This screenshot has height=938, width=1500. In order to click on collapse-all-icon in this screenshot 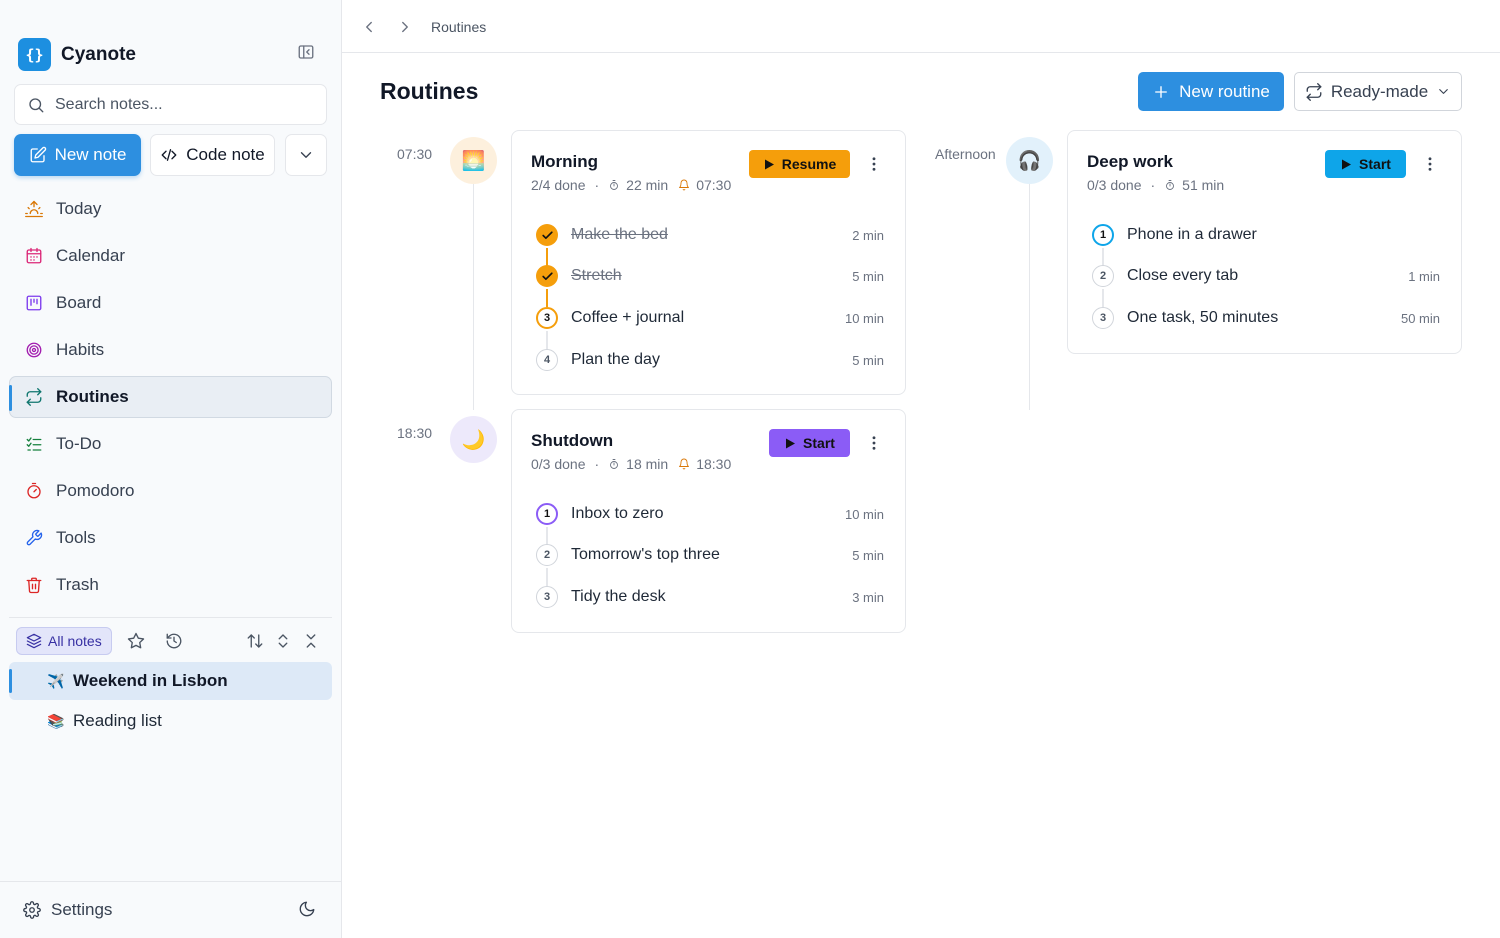, I will do `click(311, 641)`.